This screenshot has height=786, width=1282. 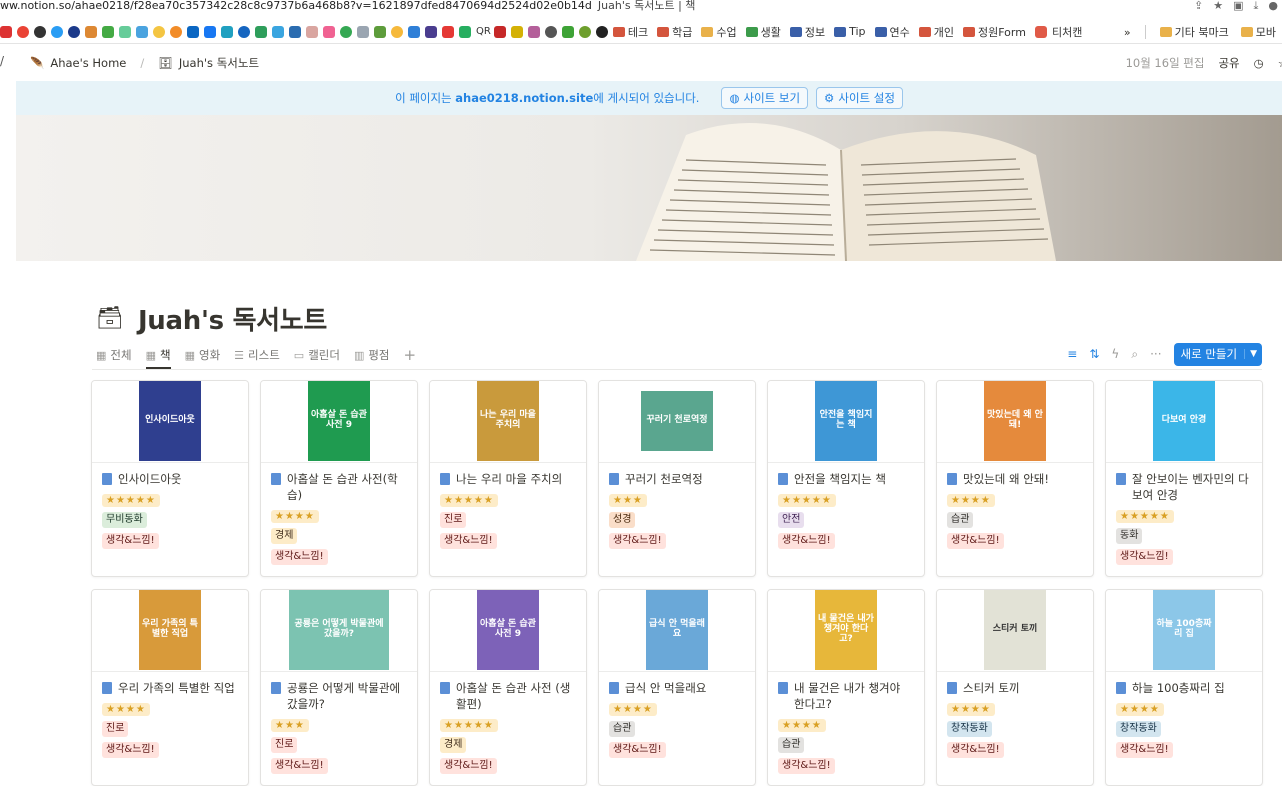 I want to click on book-card: 나는 우리 마을 주치의 나는 우리 마을 주치의 ★★★★★ 진로 생각&느낌!, so click(x=508, y=478).